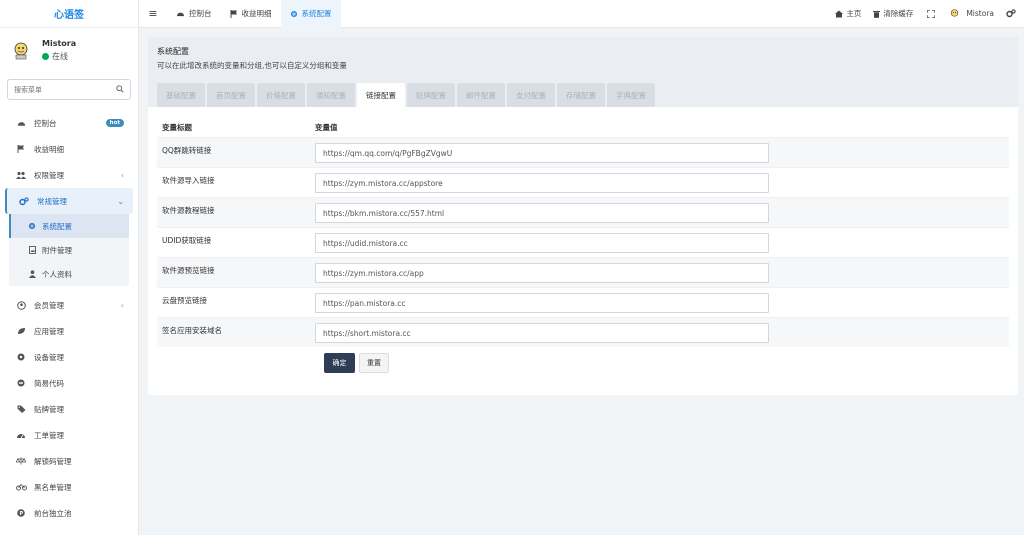  I want to click on user-menu: Mistora, so click(971, 13).